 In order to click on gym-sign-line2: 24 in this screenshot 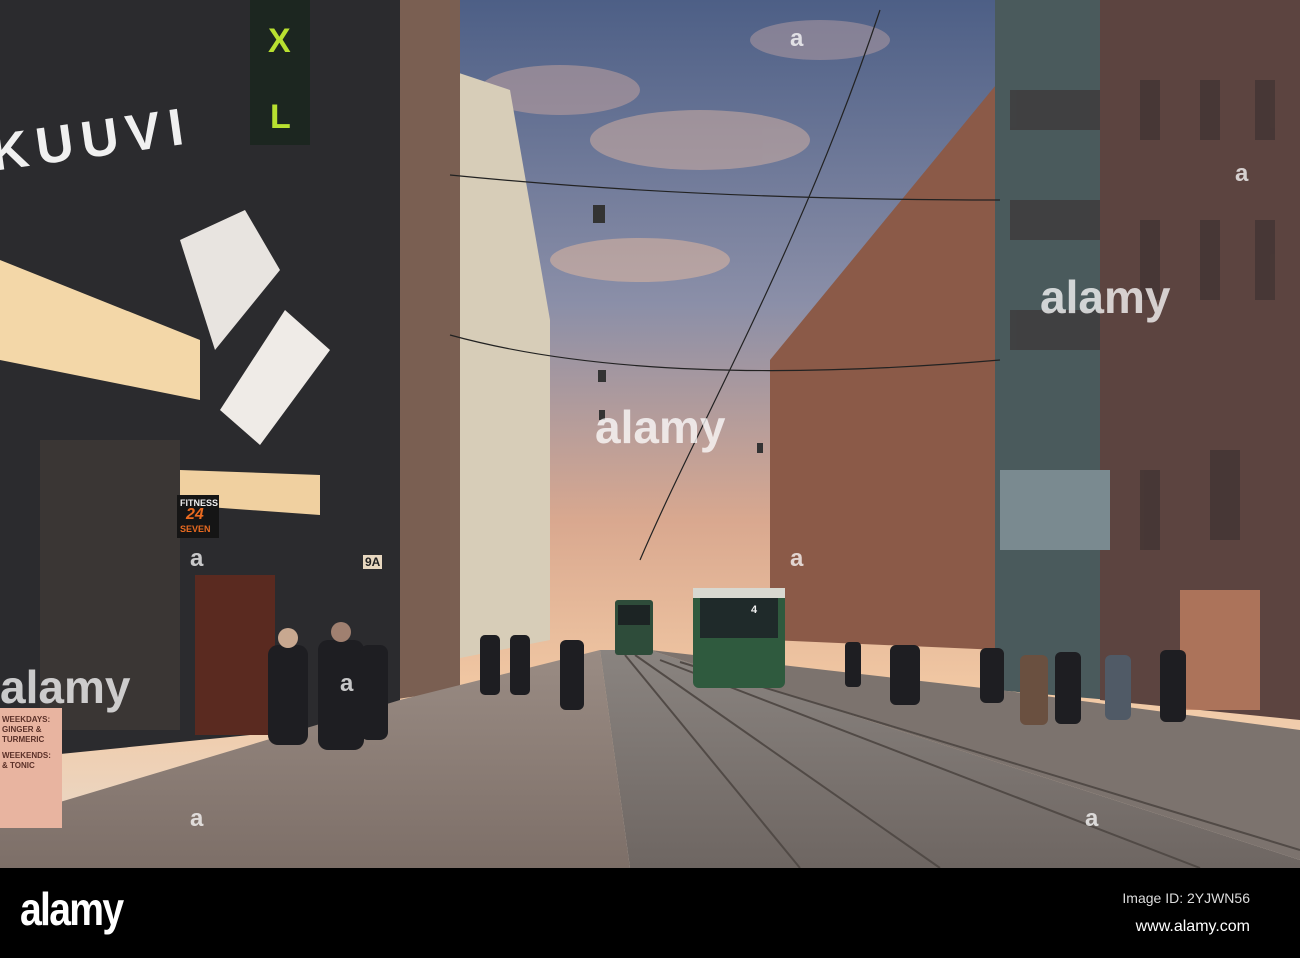, I will do `click(195, 514)`.